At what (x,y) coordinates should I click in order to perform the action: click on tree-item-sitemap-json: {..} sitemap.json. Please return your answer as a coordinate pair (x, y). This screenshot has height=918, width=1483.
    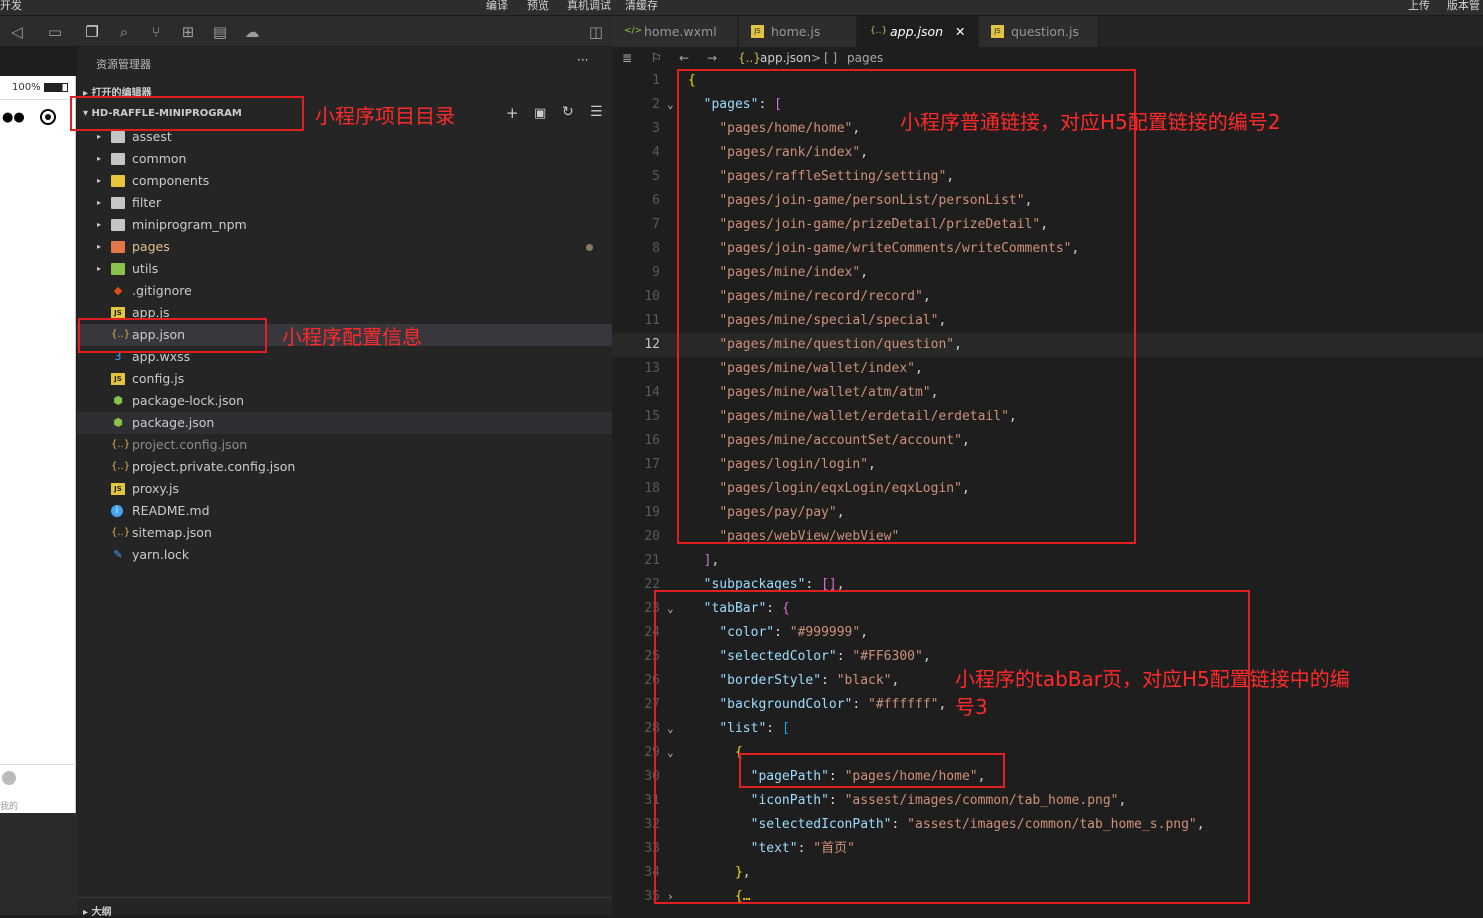
    Looking at the image, I should click on (344, 533).